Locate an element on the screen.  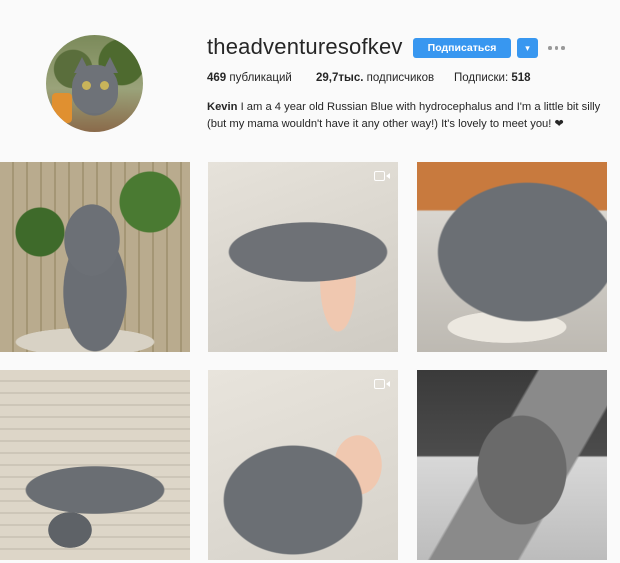
chevron-down-icon: ▾ is located at coordinates (527, 47).